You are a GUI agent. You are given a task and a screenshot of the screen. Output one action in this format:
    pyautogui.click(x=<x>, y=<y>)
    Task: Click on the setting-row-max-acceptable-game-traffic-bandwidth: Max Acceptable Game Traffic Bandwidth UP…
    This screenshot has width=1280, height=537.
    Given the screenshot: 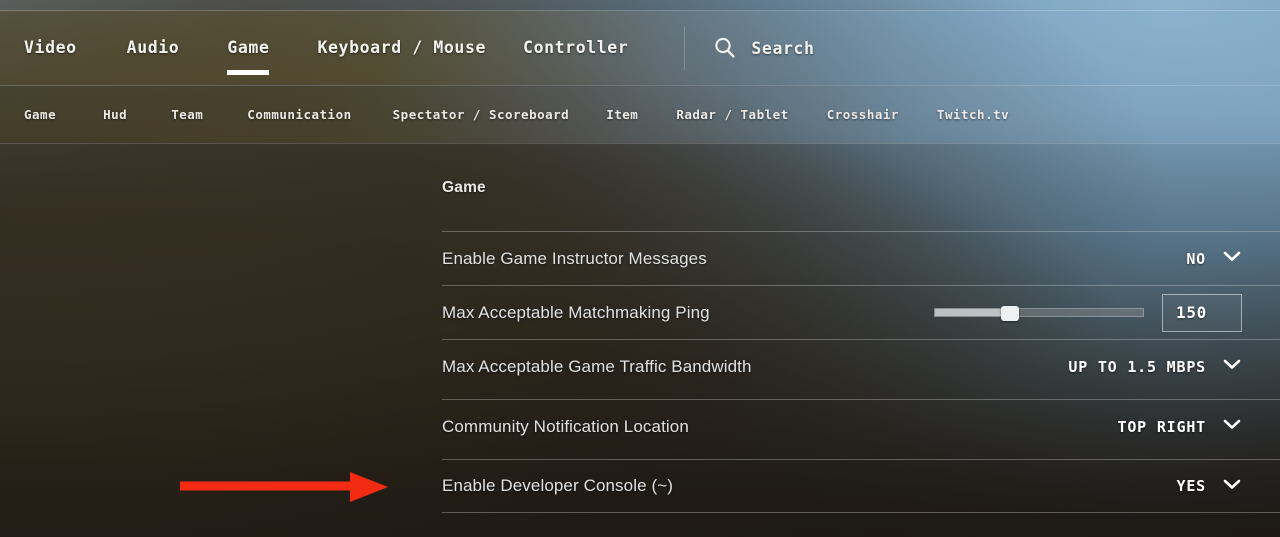 What is the action you would take?
    pyautogui.click(x=861, y=366)
    